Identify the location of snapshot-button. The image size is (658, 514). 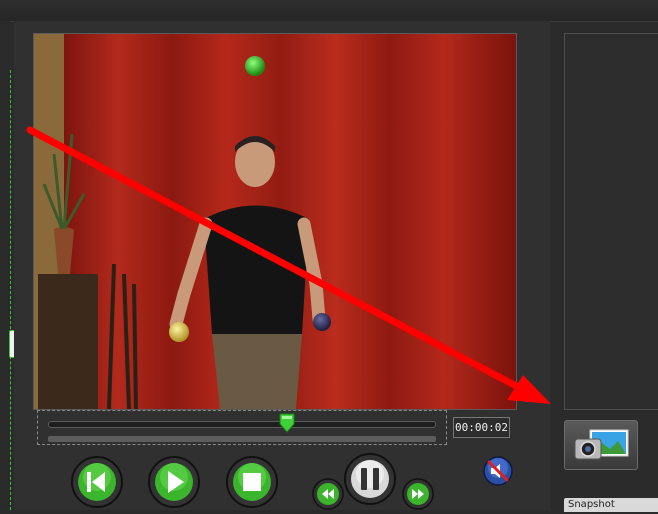
(601, 445).